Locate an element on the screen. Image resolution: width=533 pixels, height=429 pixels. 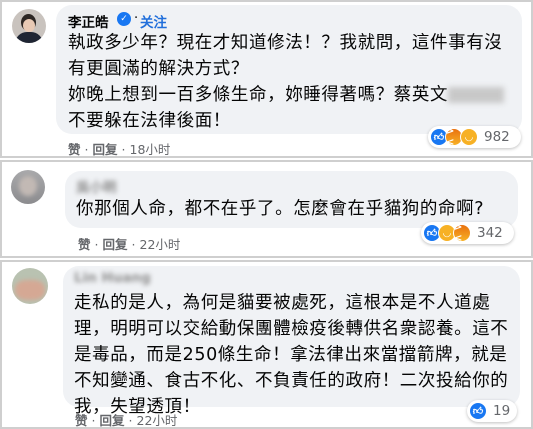
follow-button: 关注 is located at coordinates (153, 21).